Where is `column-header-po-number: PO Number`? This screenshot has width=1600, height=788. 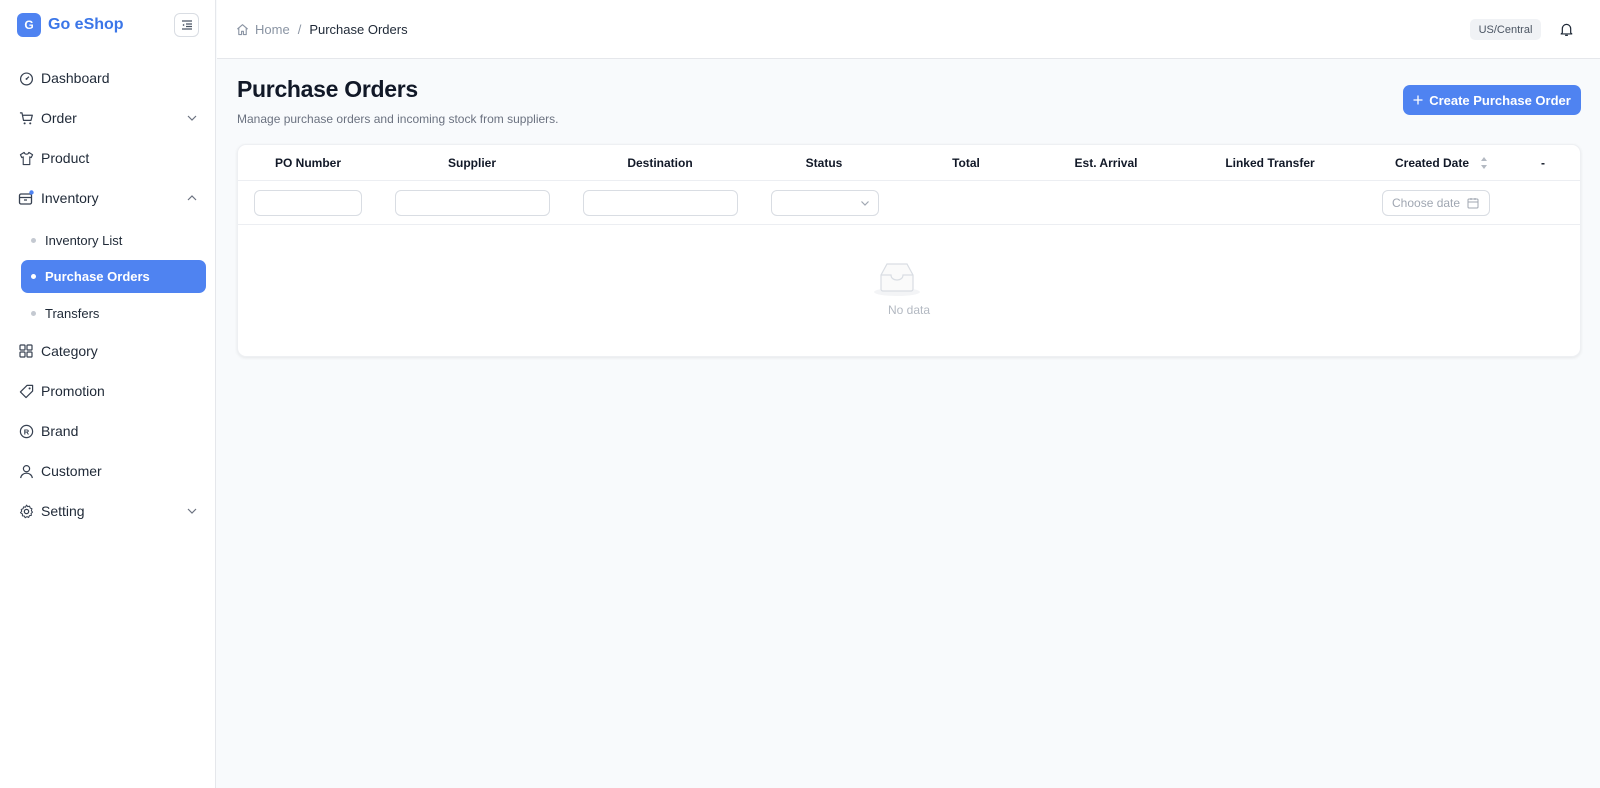
column-header-po-number: PO Number is located at coordinates (308, 163).